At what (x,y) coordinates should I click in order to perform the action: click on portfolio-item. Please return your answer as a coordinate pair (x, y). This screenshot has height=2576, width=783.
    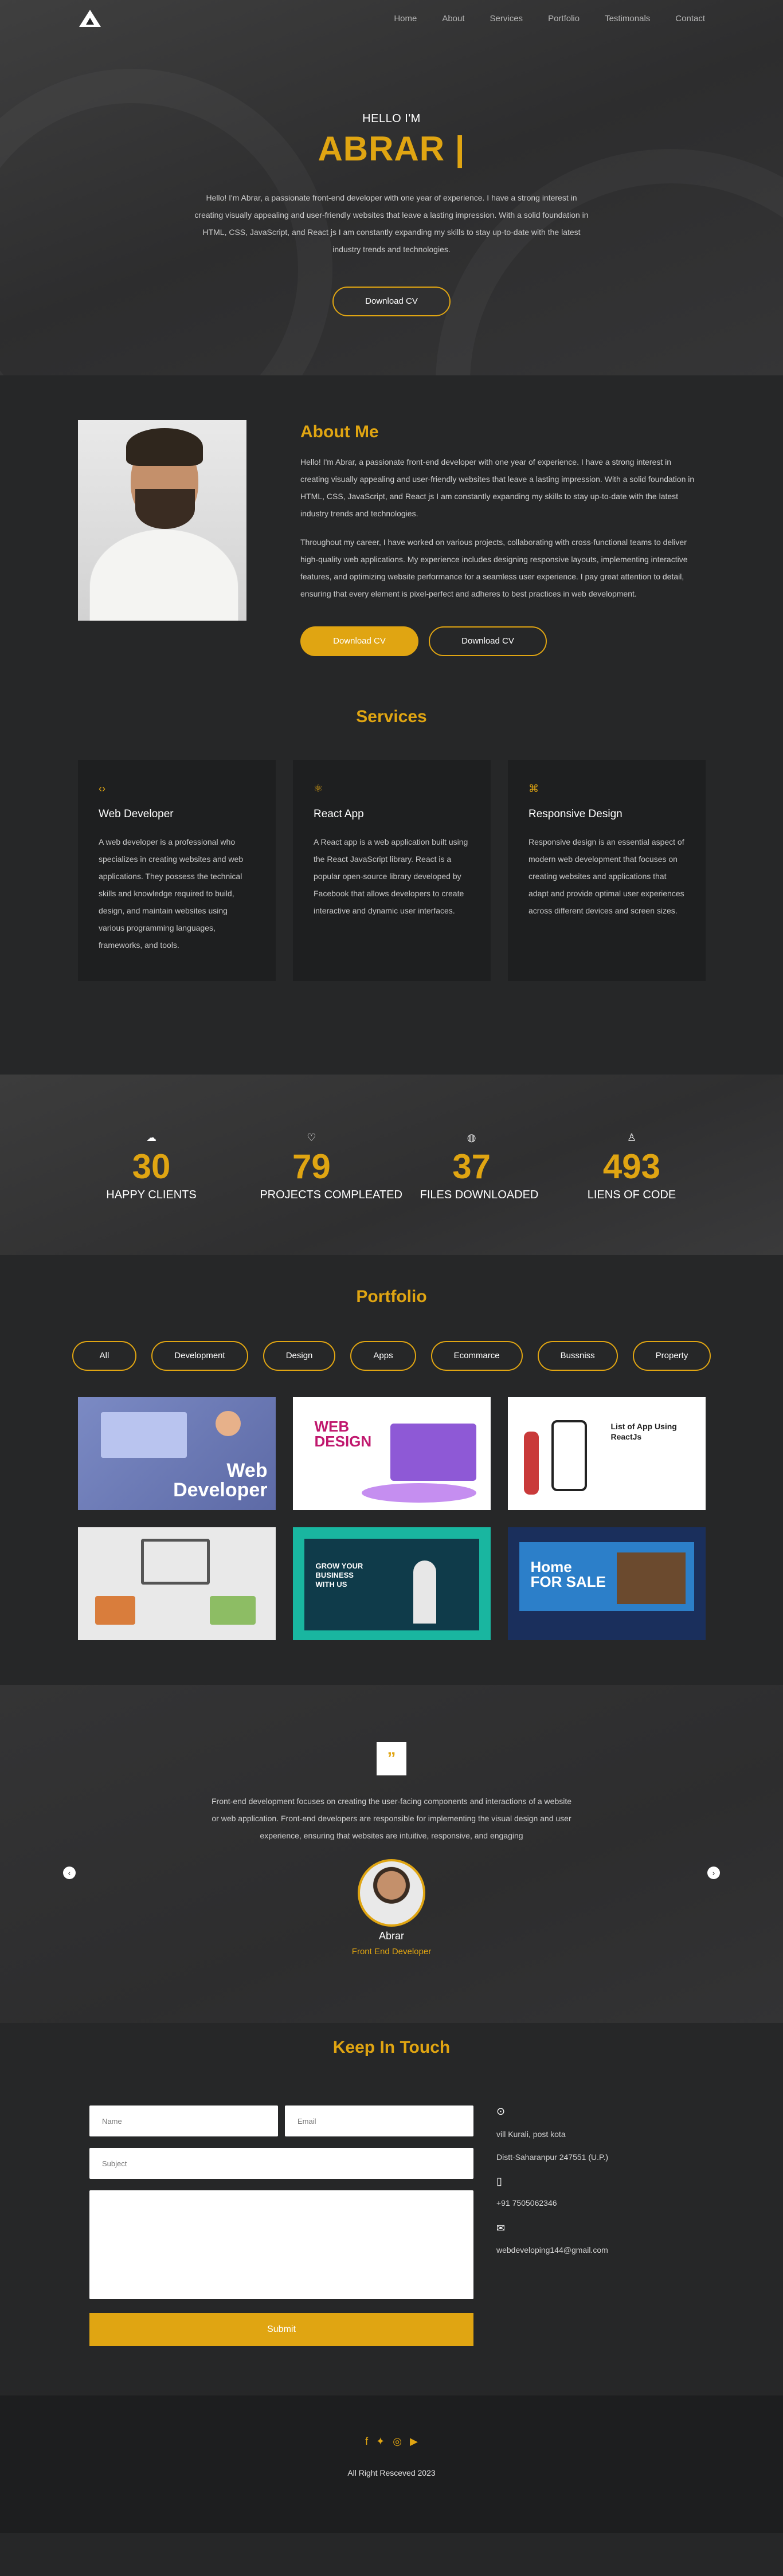
    Looking at the image, I should click on (176, 1583).